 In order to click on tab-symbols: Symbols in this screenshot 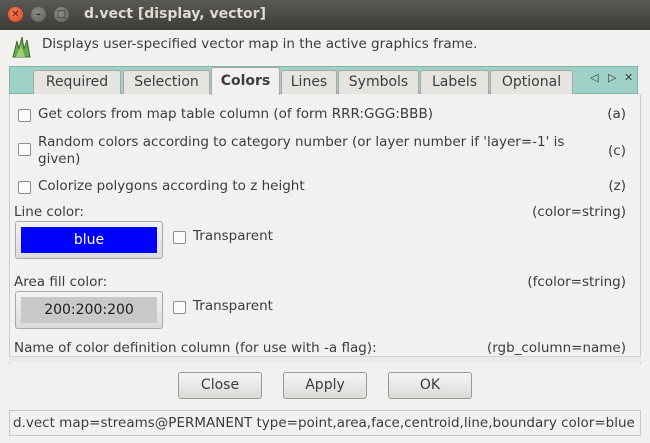, I will do `click(378, 82)`.